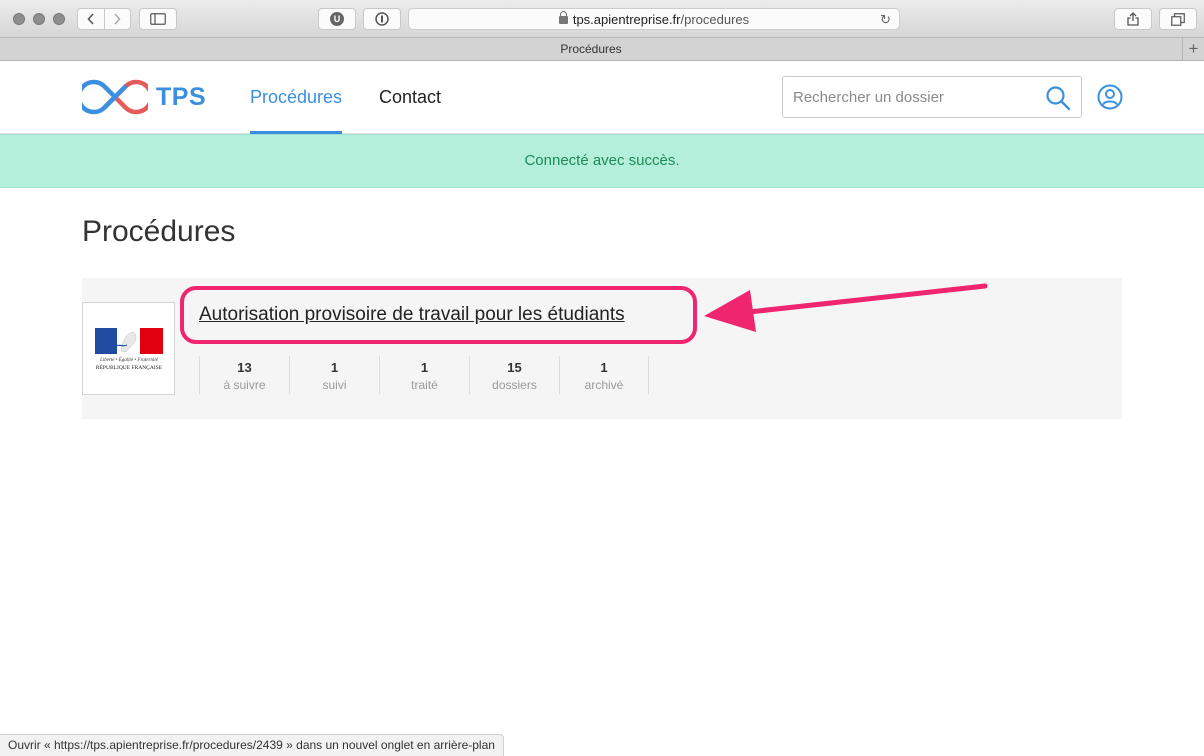 The height and width of the screenshot is (756, 1204). What do you see at coordinates (334, 385) in the screenshot?
I see `stat-label: suivi` at bounding box center [334, 385].